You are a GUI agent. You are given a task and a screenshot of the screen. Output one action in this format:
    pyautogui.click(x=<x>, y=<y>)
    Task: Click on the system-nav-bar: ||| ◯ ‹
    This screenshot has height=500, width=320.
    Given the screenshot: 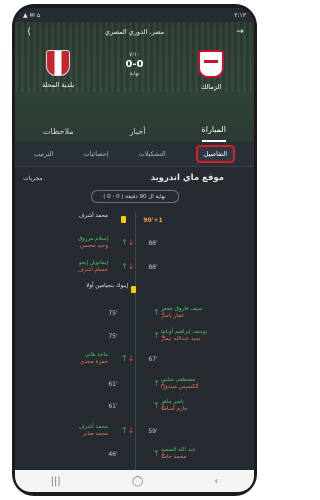 What is the action you would take?
    pyautogui.click(x=134, y=481)
    